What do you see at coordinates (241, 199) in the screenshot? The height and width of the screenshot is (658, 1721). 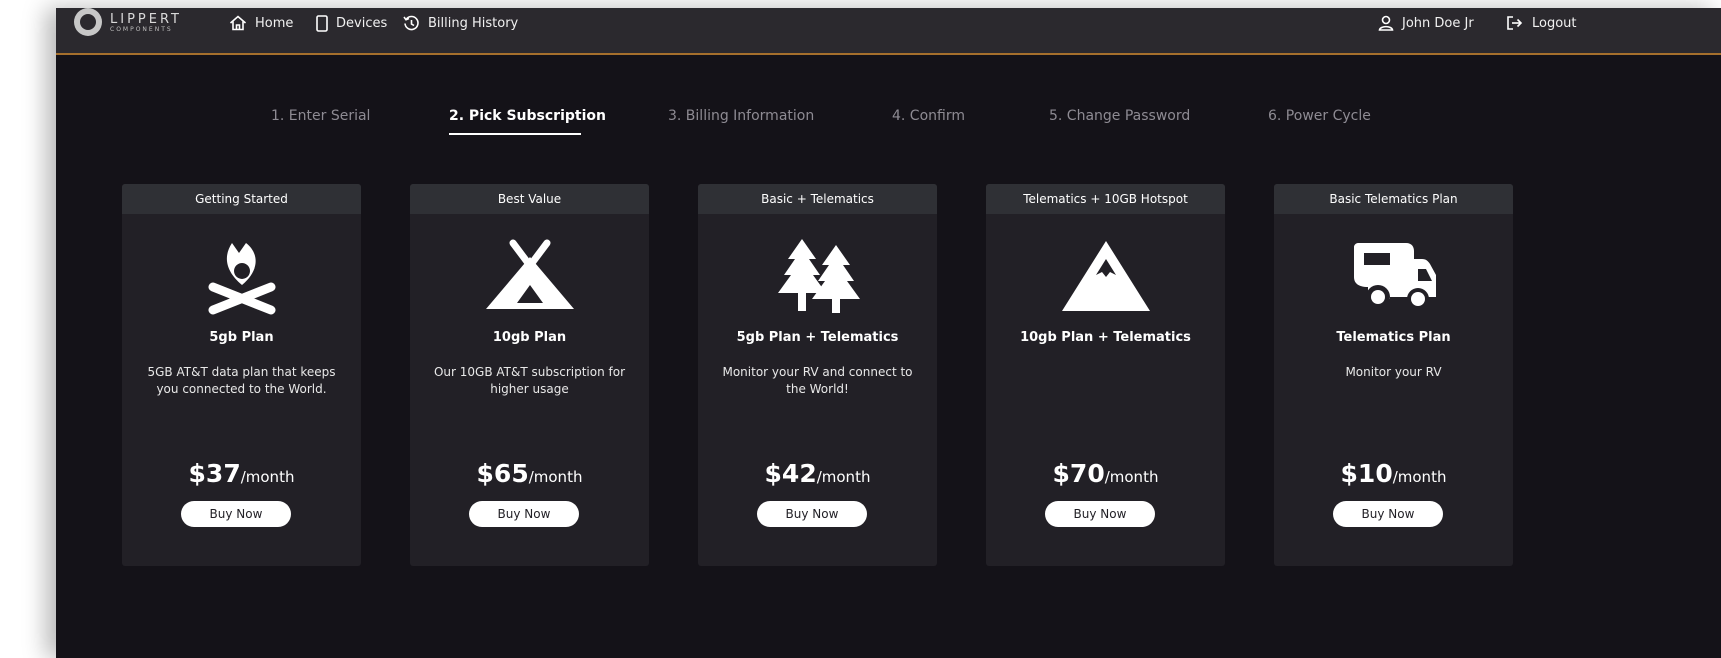 I see `plan-card-header: Getting Started` at bounding box center [241, 199].